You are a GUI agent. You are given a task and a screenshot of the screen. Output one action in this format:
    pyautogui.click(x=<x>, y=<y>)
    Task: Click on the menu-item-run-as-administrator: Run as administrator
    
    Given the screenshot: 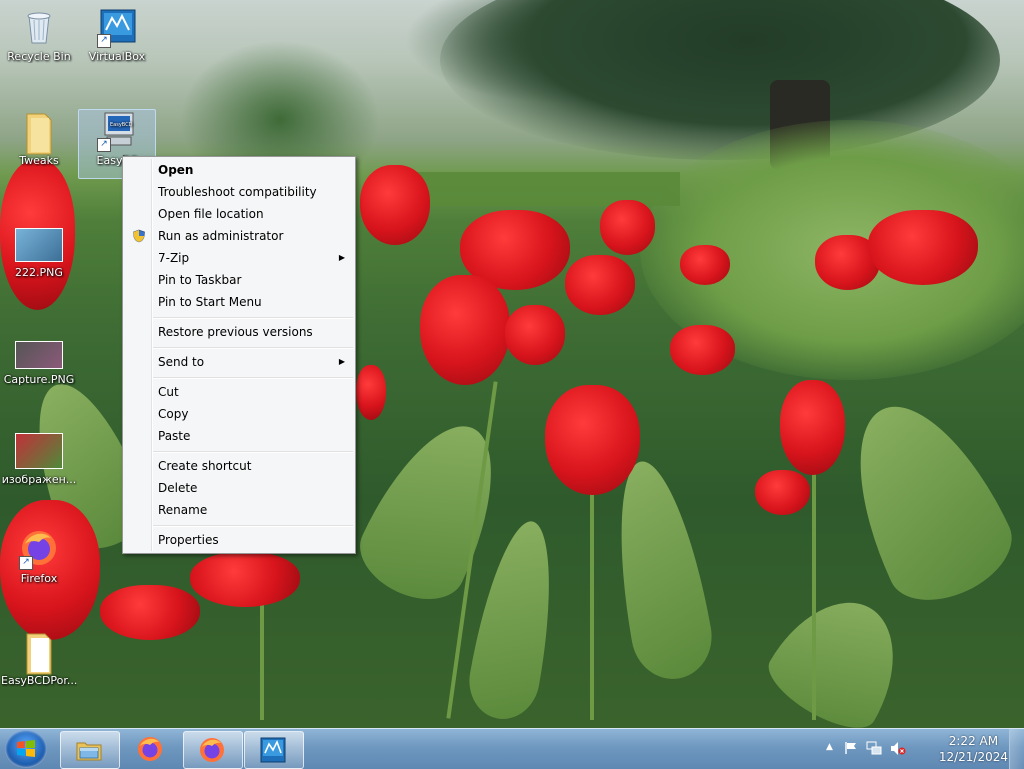 What is the action you would take?
    pyautogui.click(x=239, y=236)
    